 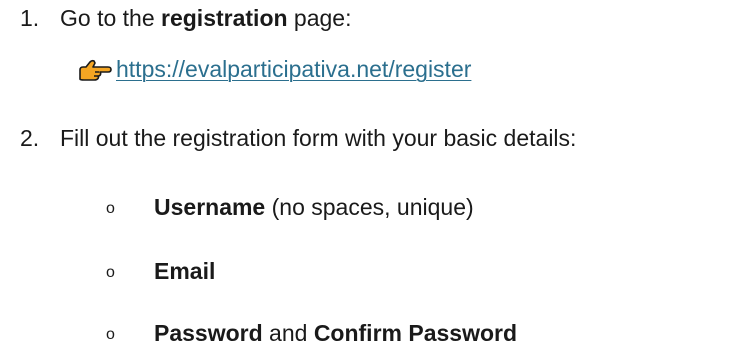 What do you see at coordinates (95, 70) in the screenshot?
I see `pointing-hand-icon` at bounding box center [95, 70].